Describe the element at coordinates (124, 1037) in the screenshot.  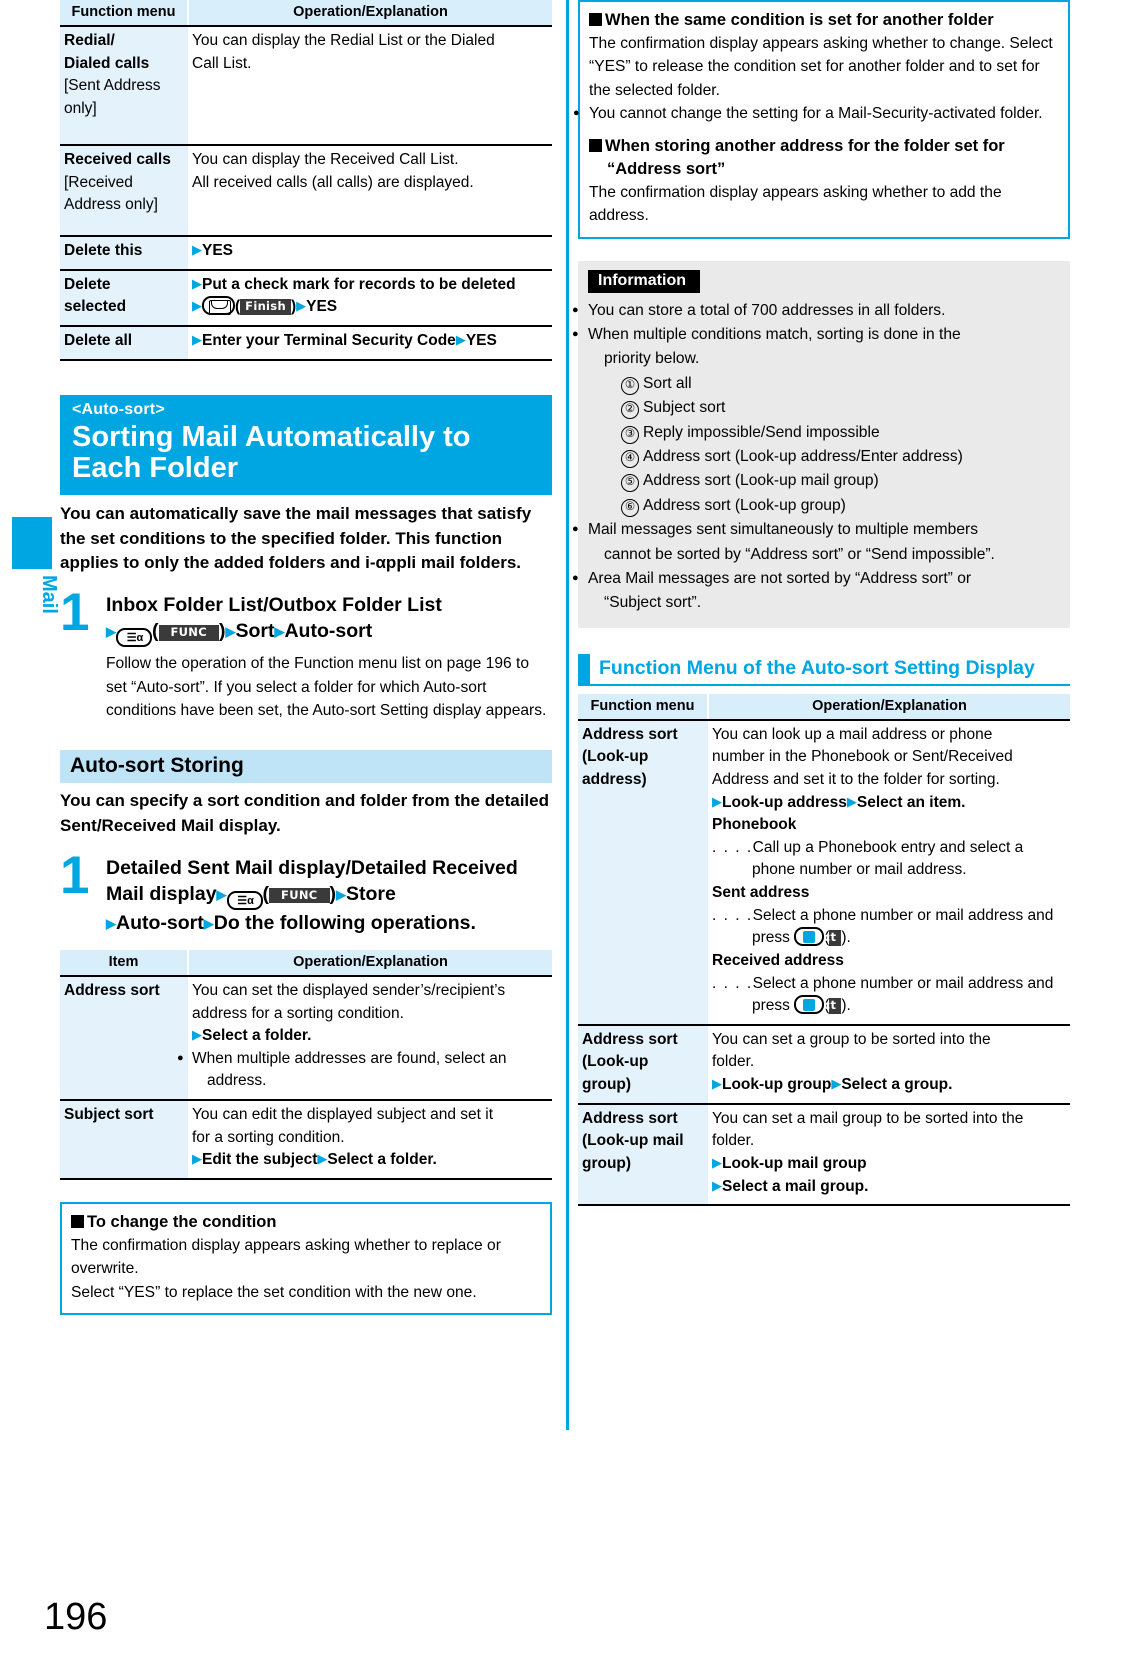
I see `row-item-address-sort: Address sort` at that location.